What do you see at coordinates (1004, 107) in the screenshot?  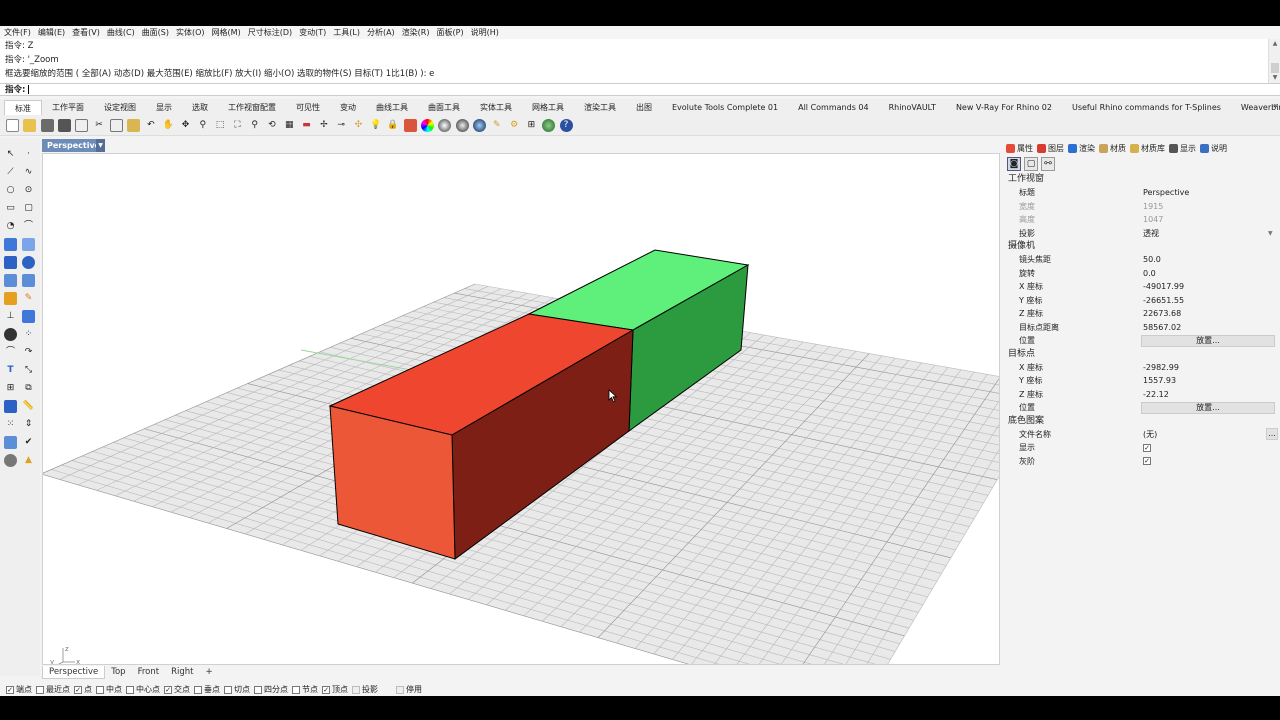 I see `tab-vray: New V-Ray For Rhino 02` at bounding box center [1004, 107].